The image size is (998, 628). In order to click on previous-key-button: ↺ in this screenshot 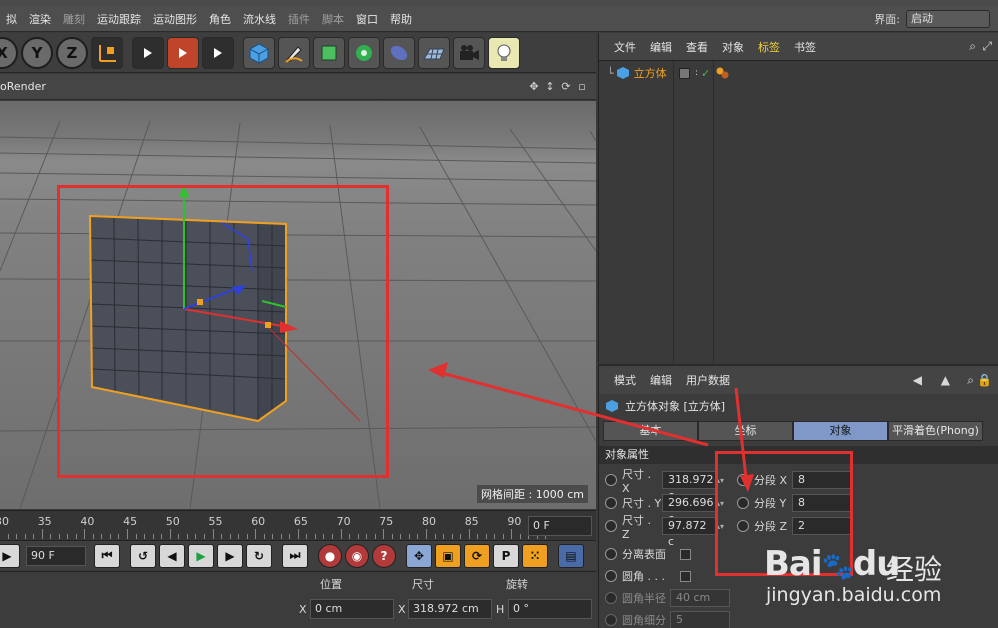, I will do `click(143, 555)`.